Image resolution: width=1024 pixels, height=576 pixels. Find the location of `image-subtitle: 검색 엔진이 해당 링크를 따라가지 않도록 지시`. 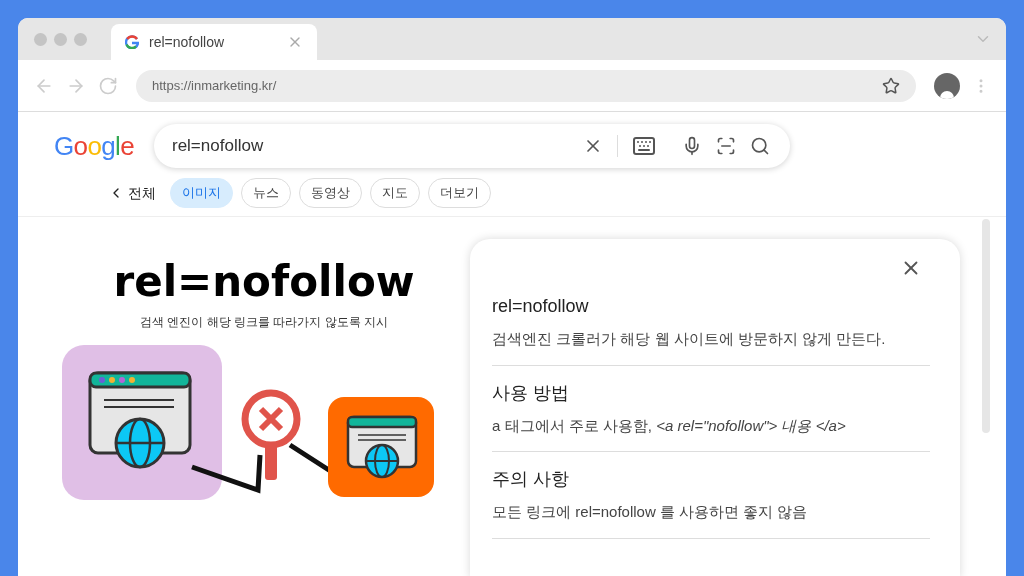

image-subtitle: 검색 엔진이 해당 링크를 따라가지 않도록 지시 is located at coordinates (264, 322).